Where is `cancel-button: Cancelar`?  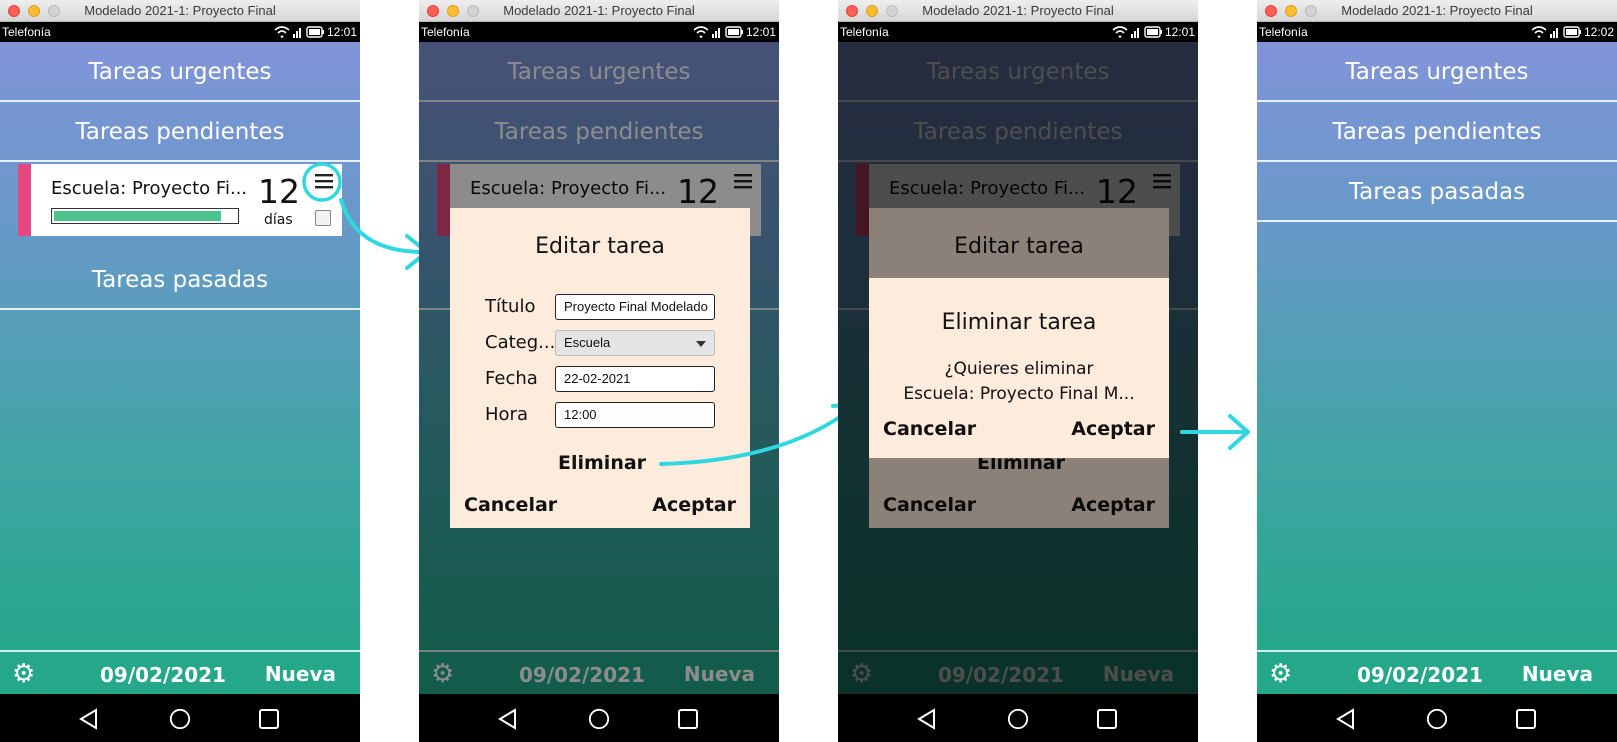 cancel-button: Cancelar is located at coordinates (510, 505).